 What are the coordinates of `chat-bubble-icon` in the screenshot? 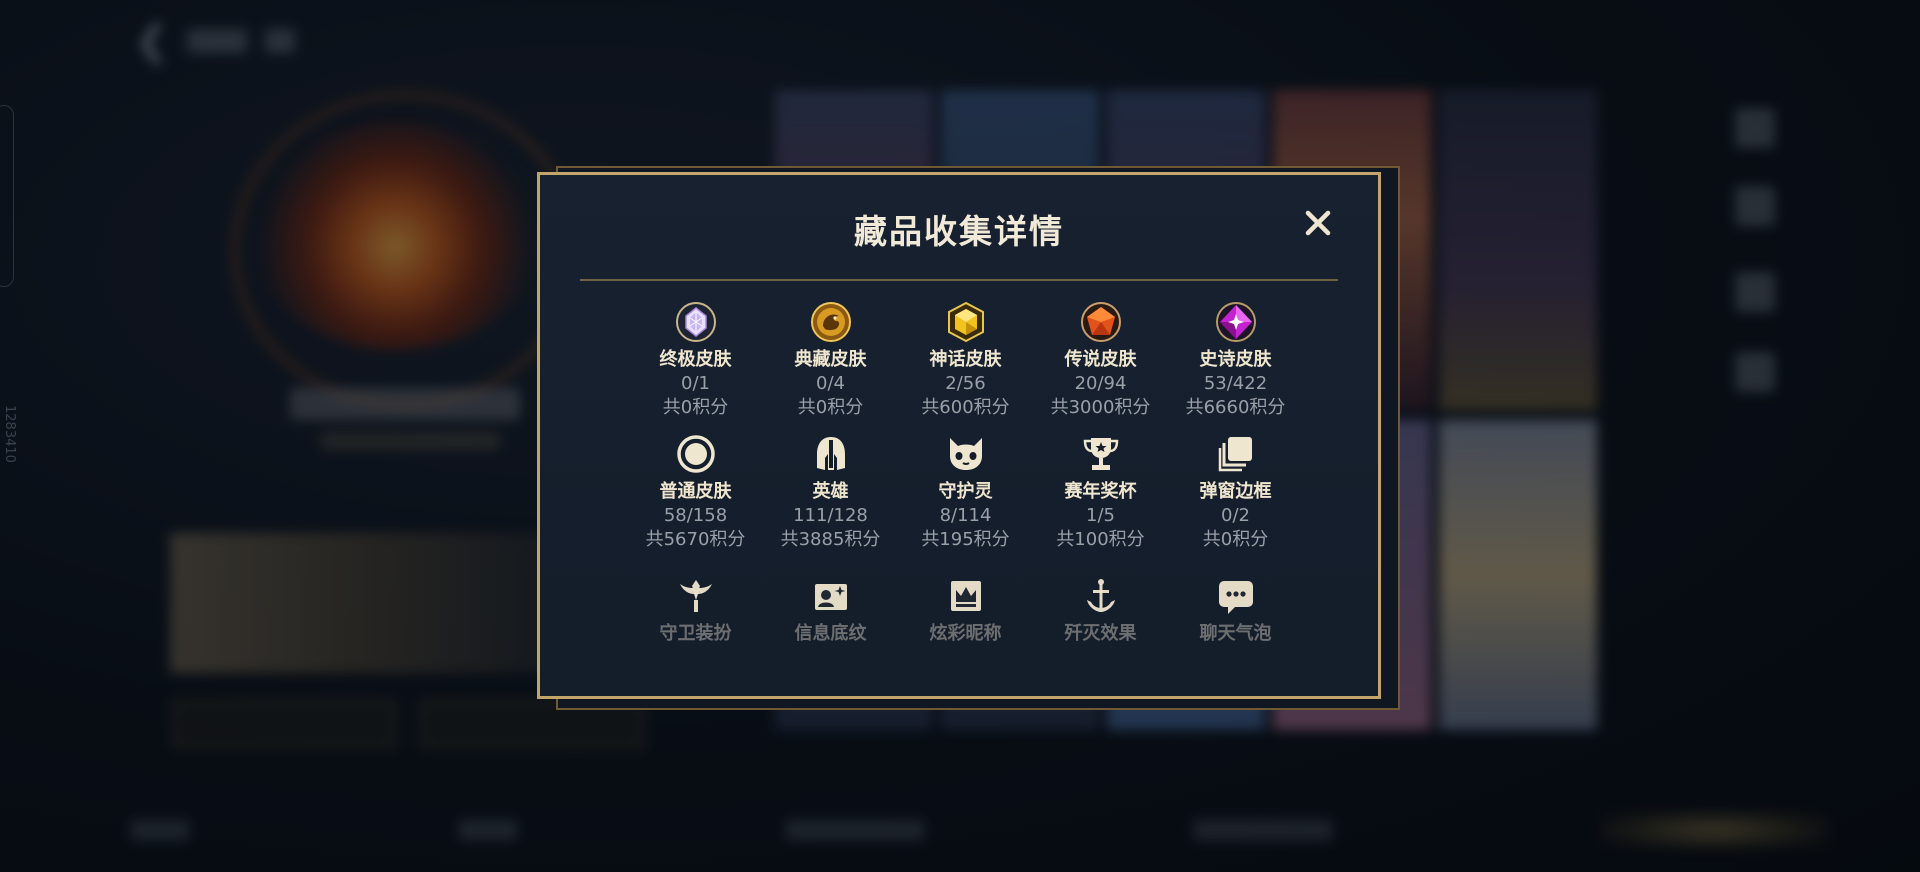 It's located at (1236, 596).